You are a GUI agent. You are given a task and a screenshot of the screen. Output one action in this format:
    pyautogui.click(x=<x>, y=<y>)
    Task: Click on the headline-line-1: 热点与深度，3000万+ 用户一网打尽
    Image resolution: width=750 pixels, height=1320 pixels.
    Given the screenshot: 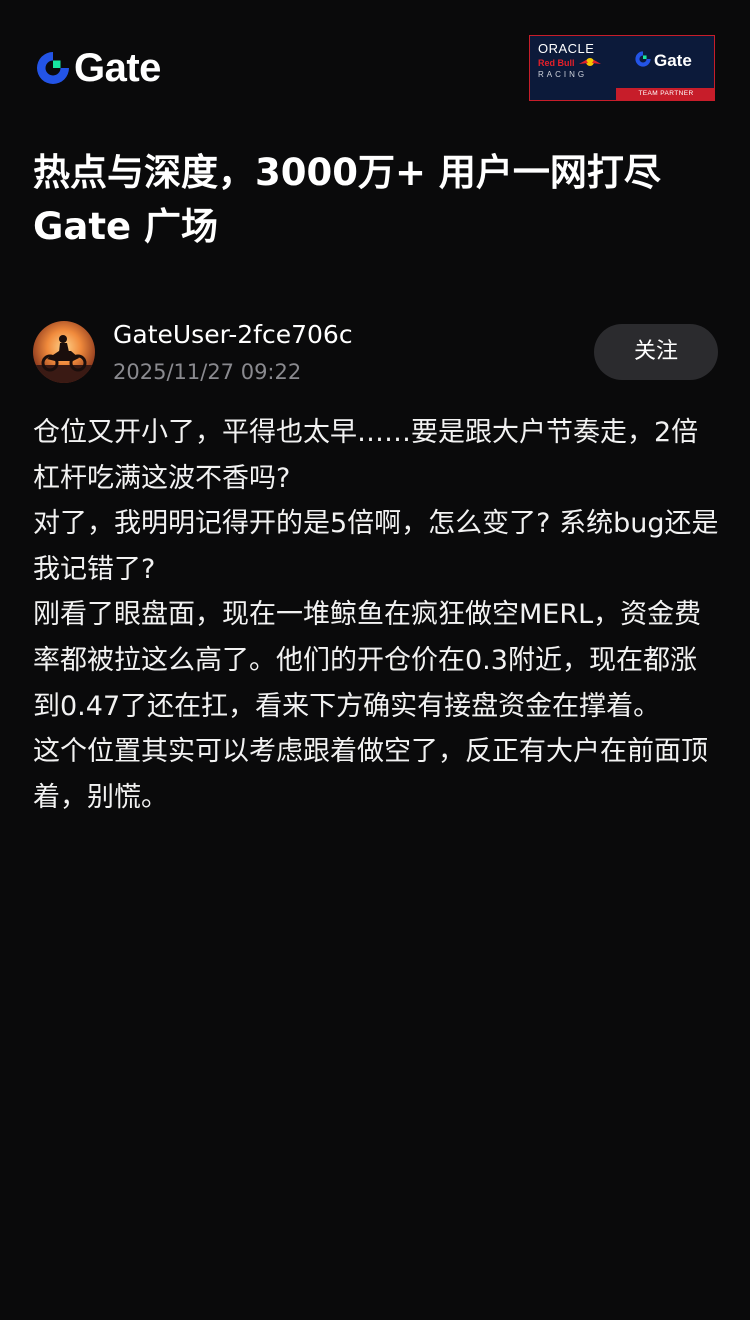 What is the action you would take?
    pyautogui.click(x=347, y=172)
    